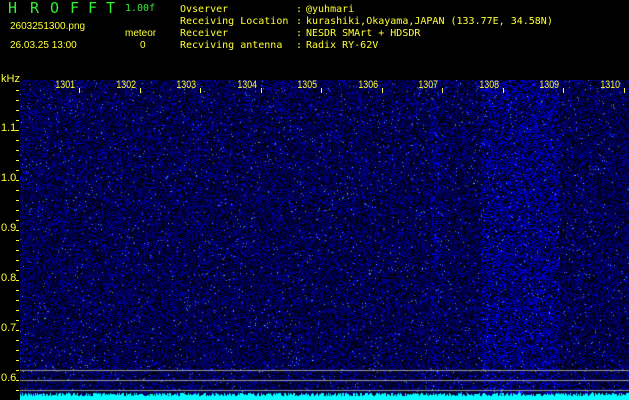  Describe the element at coordinates (125, 85) in the screenshot. I see `time-label: 1302` at that location.